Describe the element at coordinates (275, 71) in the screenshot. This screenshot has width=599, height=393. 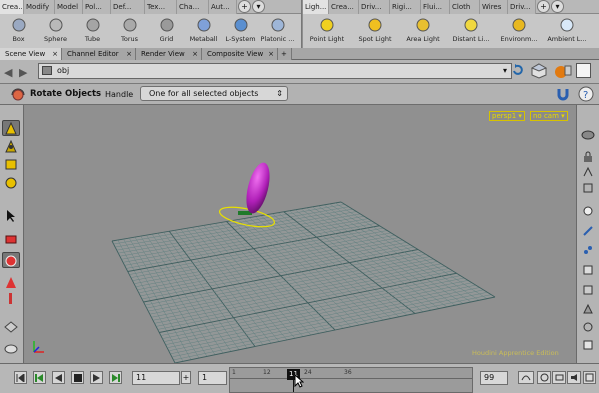
I see `path-field: obj` at that location.